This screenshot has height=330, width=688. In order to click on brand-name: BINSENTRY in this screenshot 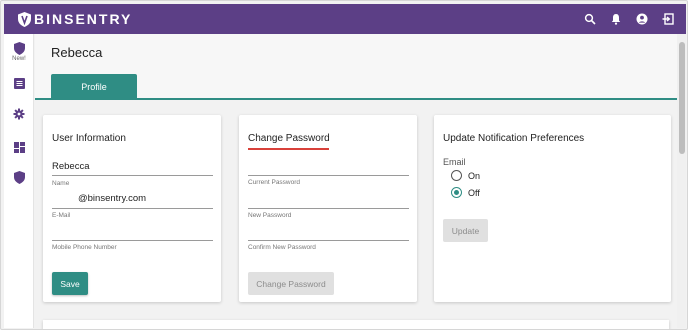, I will do `click(83, 19)`.